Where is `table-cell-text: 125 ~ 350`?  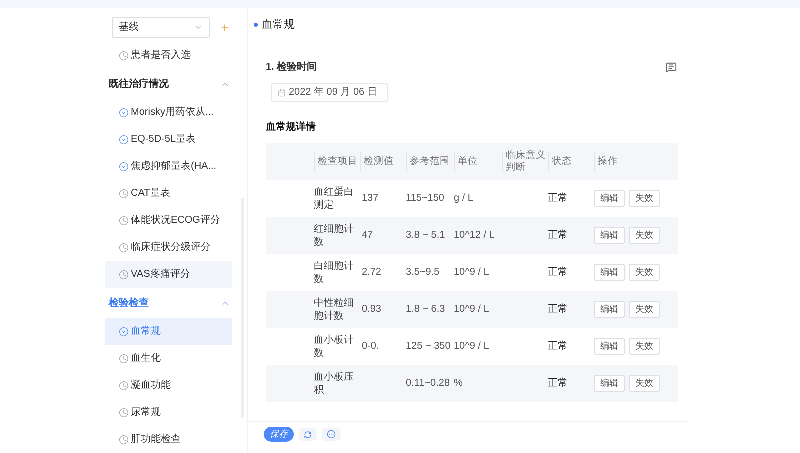 table-cell-text: 125 ~ 350 is located at coordinates (429, 346).